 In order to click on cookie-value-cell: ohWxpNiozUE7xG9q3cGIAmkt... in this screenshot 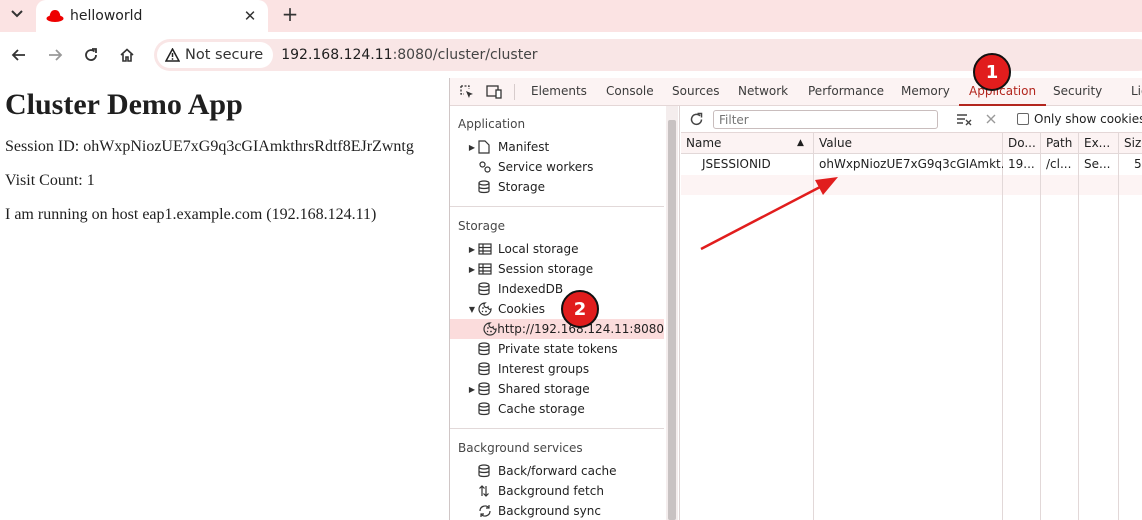, I will do `click(908, 164)`.